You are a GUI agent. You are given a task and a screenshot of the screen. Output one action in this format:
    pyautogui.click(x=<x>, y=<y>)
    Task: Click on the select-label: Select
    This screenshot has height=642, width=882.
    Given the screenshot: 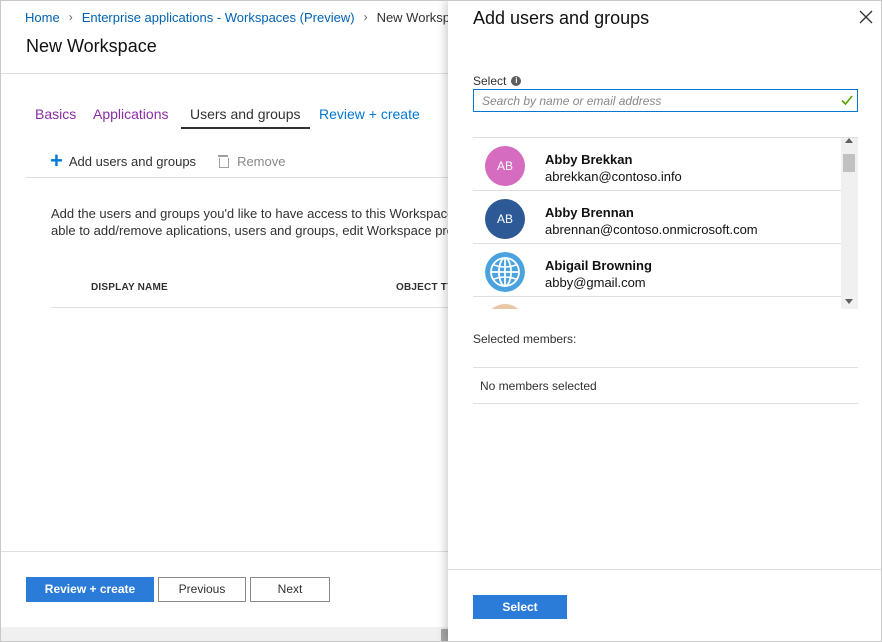 What is the action you would take?
    pyautogui.click(x=490, y=81)
    